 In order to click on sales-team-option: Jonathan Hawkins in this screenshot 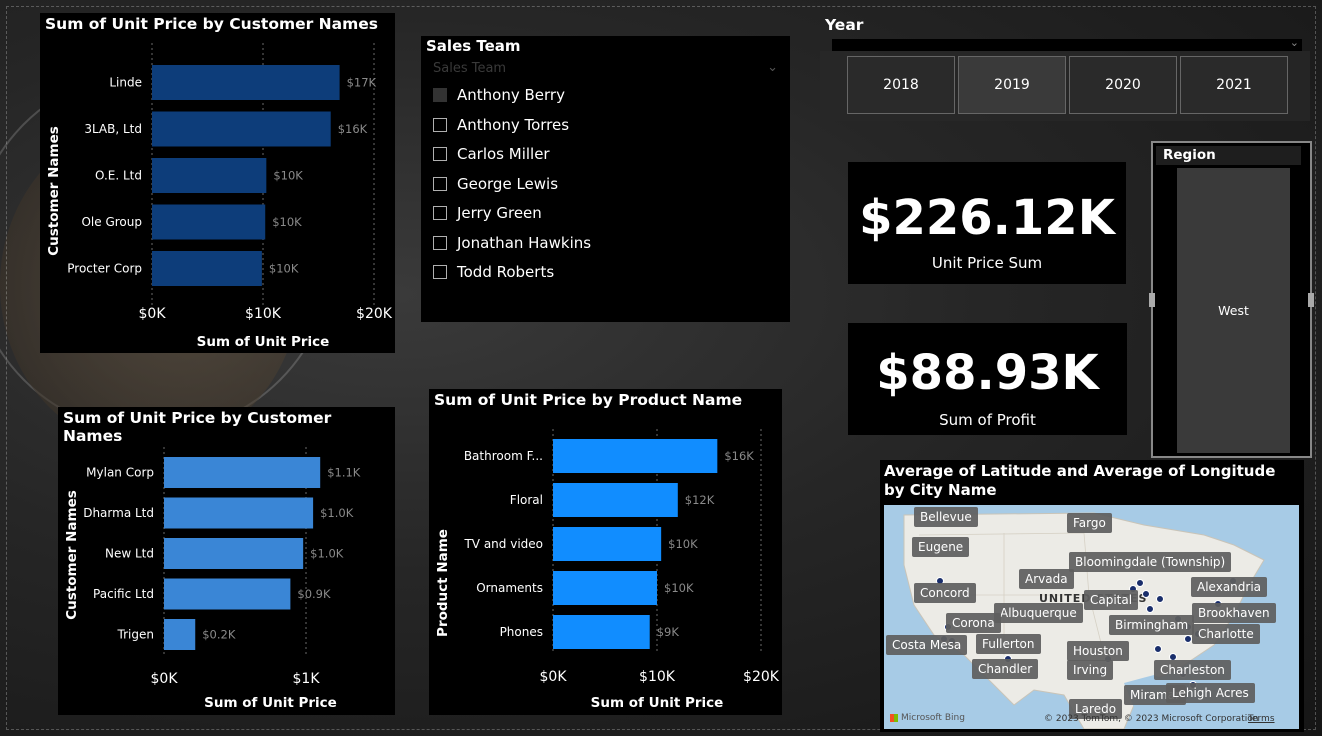, I will do `click(512, 243)`.